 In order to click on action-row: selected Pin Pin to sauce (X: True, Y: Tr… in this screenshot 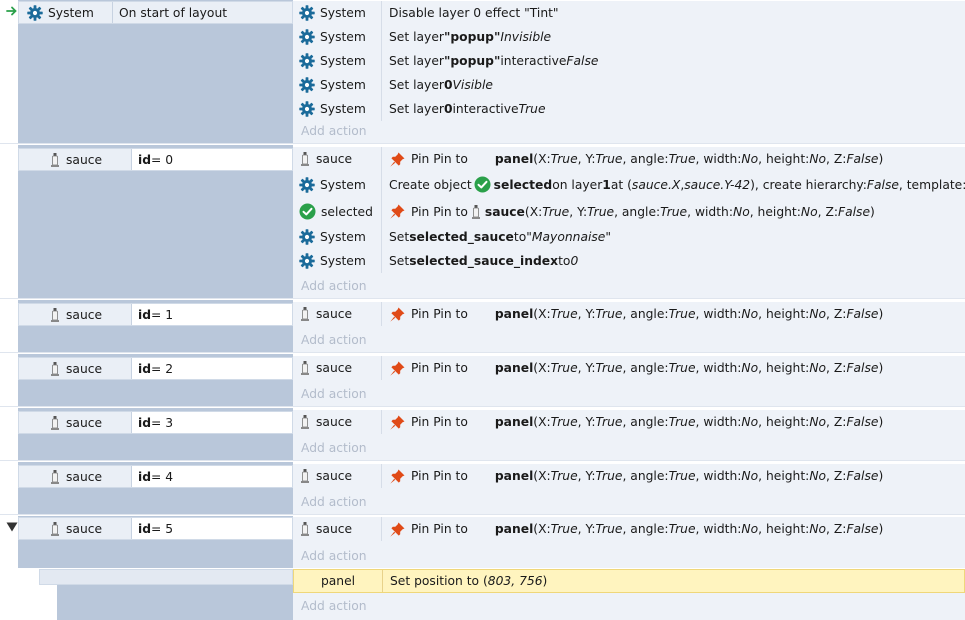, I will do `click(629, 211)`.